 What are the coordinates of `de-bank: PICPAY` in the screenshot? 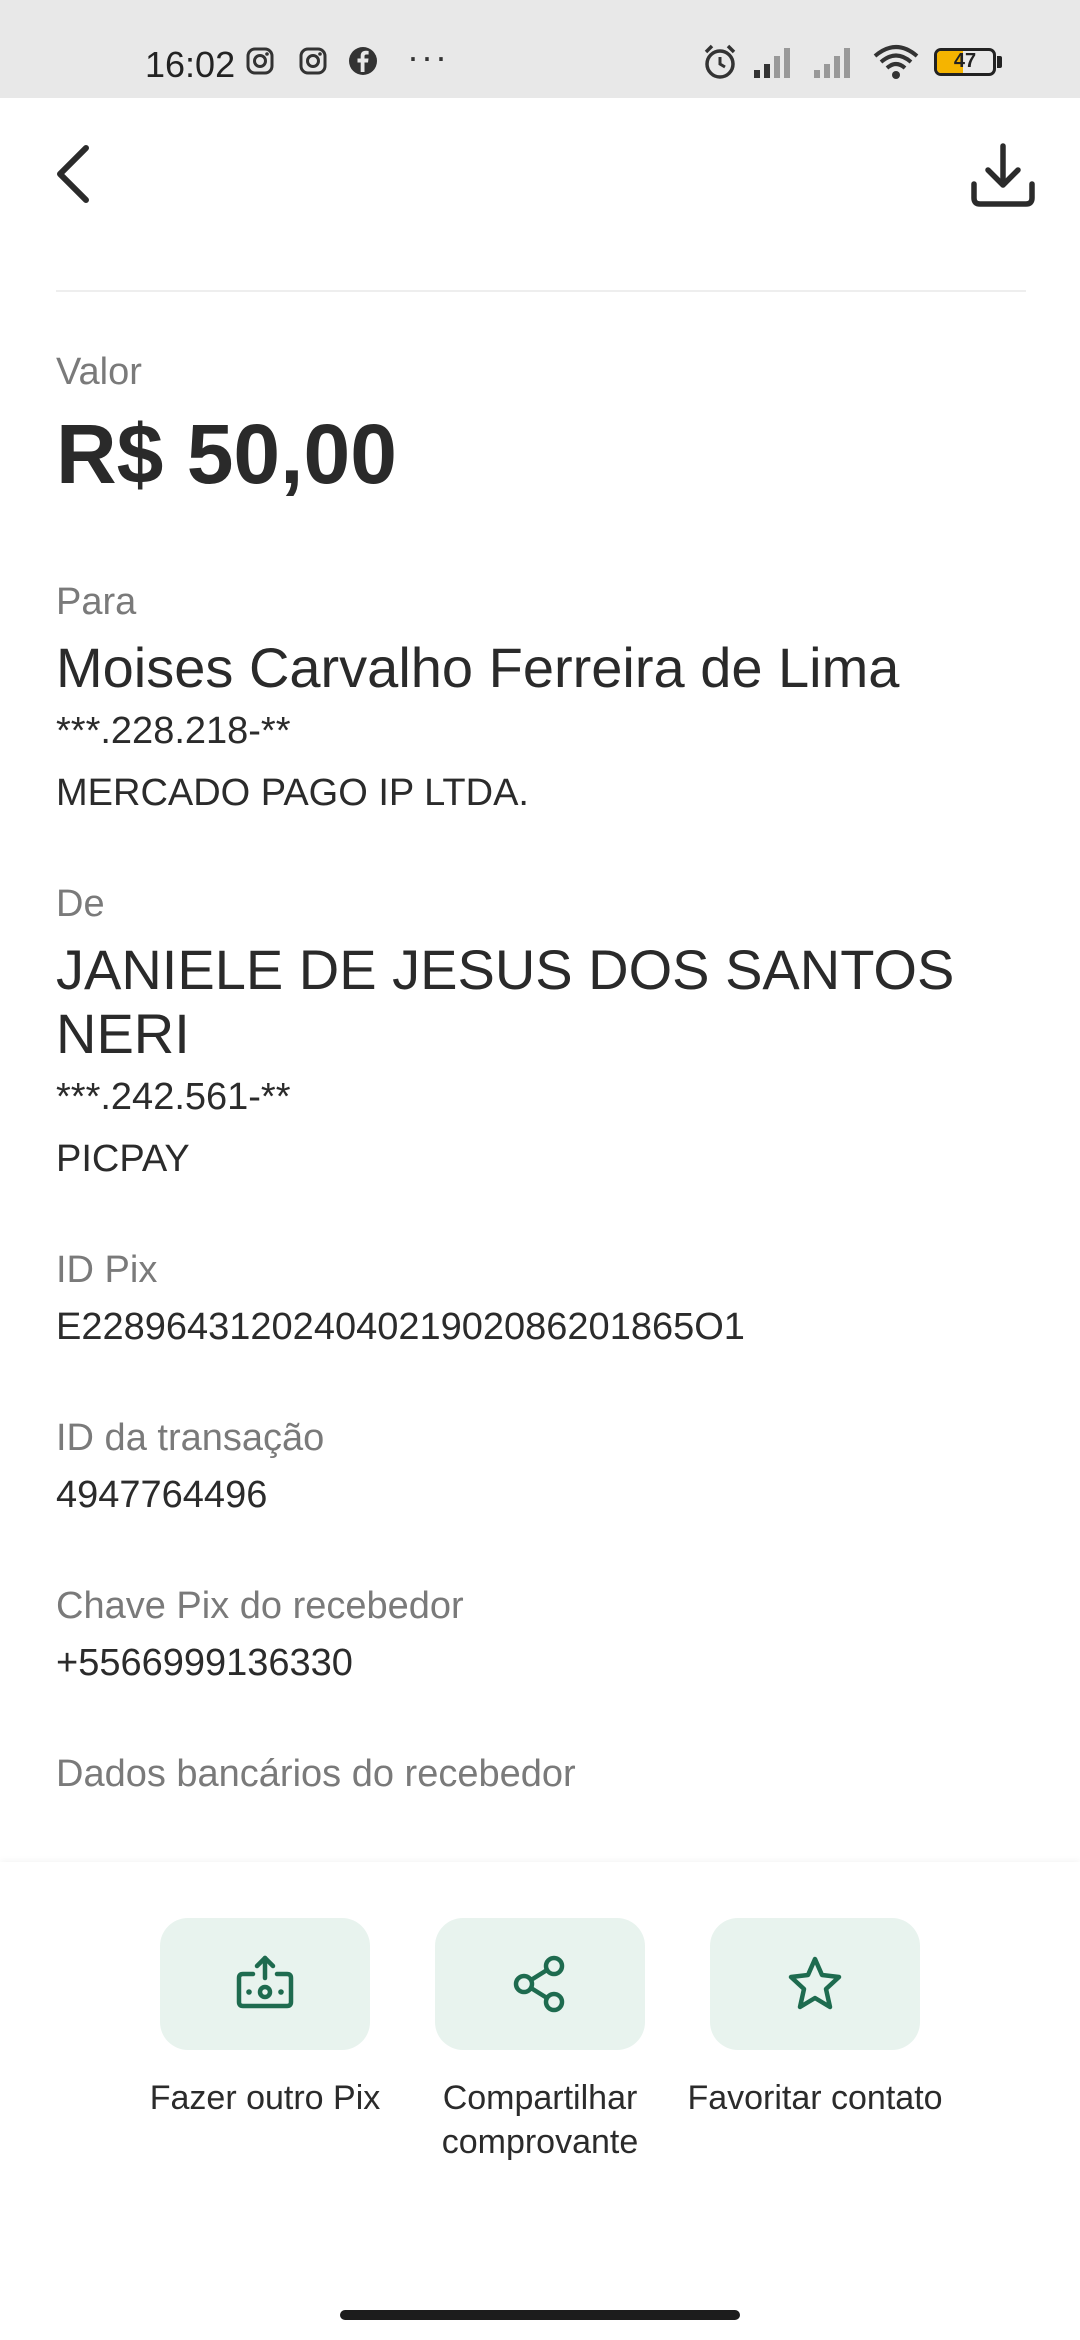 It's located at (123, 1159).